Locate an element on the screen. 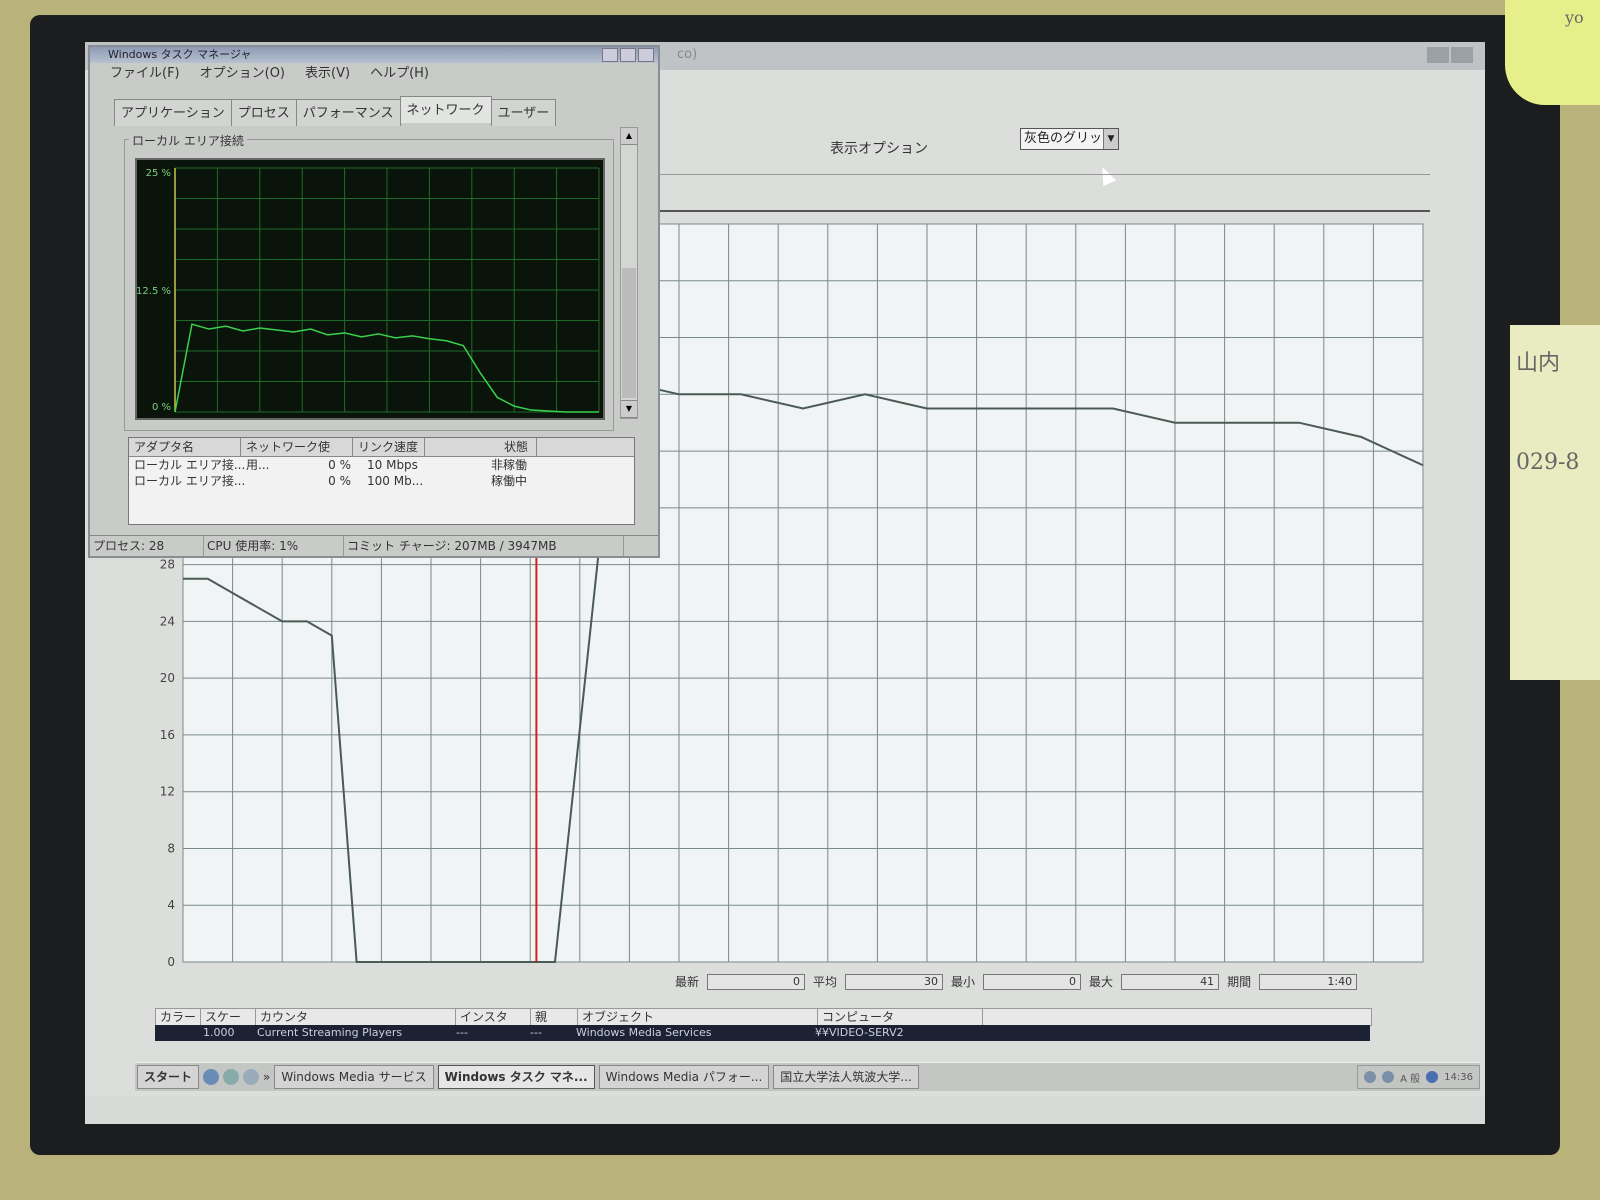 The width and height of the screenshot is (1600, 1200). adapter-list-header: アダプタ名 ネットワーク使用... リンク速度 状態 is located at coordinates (381, 455).